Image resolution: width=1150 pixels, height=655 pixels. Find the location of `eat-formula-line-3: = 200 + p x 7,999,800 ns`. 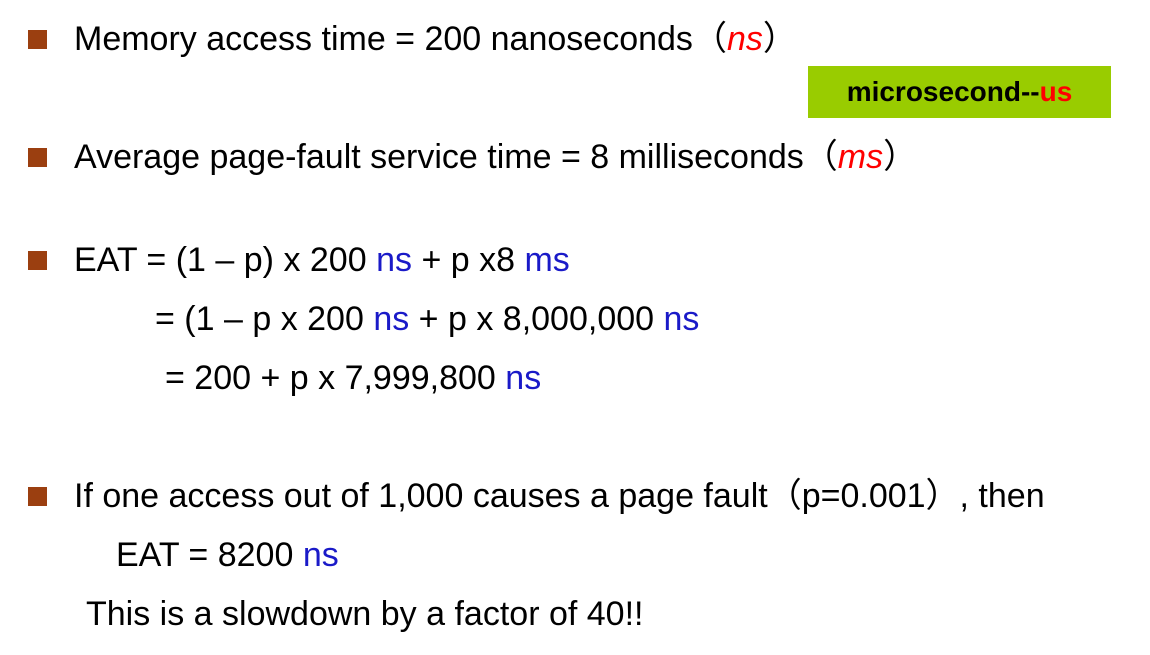

eat-formula-line-3: = 200 + p x 7,999,800 ns is located at coordinates (353, 378).